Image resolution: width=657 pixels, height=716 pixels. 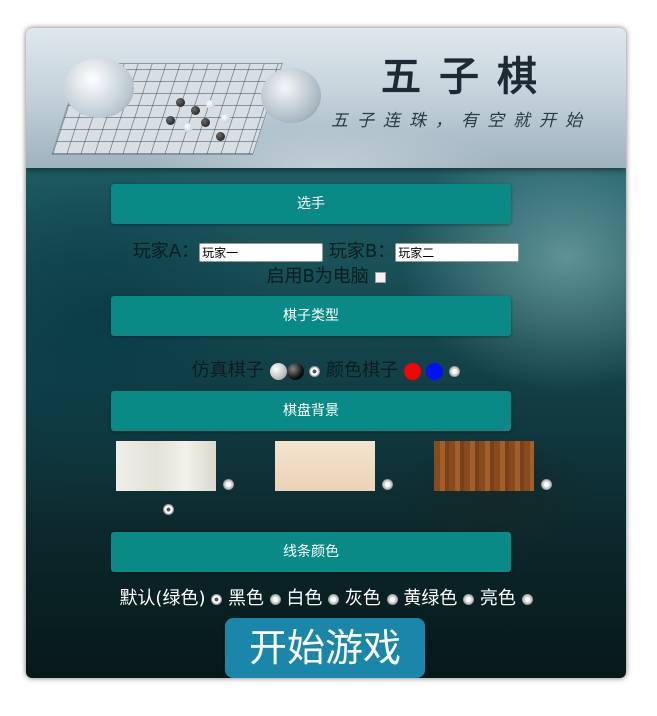 What do you see at coordinates (455, 371) in the screenshot?
I see `color-piece-radio` at bounding box center [455, 371].